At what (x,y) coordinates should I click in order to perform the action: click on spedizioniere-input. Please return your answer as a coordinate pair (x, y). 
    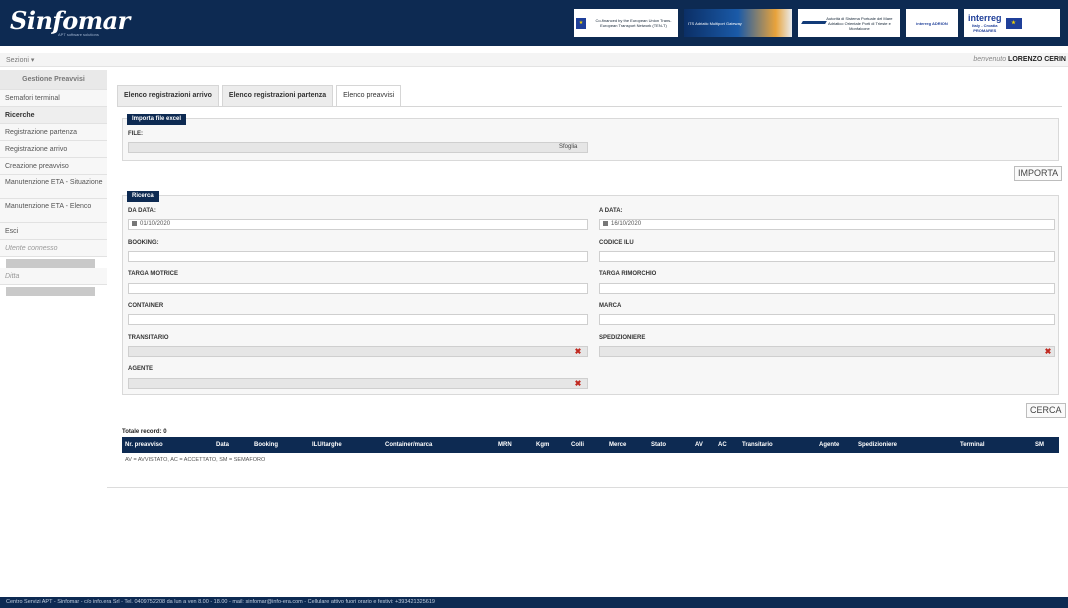
    Looking at the image, I should click on (827, 351).